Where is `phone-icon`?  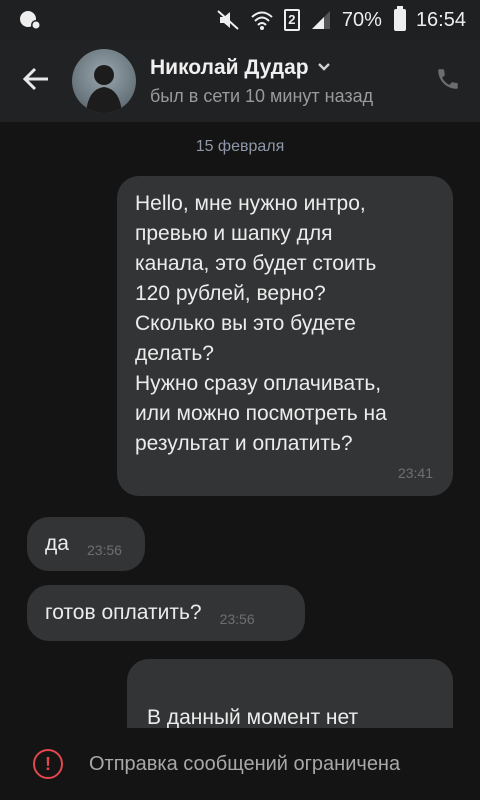
phone-icon is located at coordinates (448, 81).